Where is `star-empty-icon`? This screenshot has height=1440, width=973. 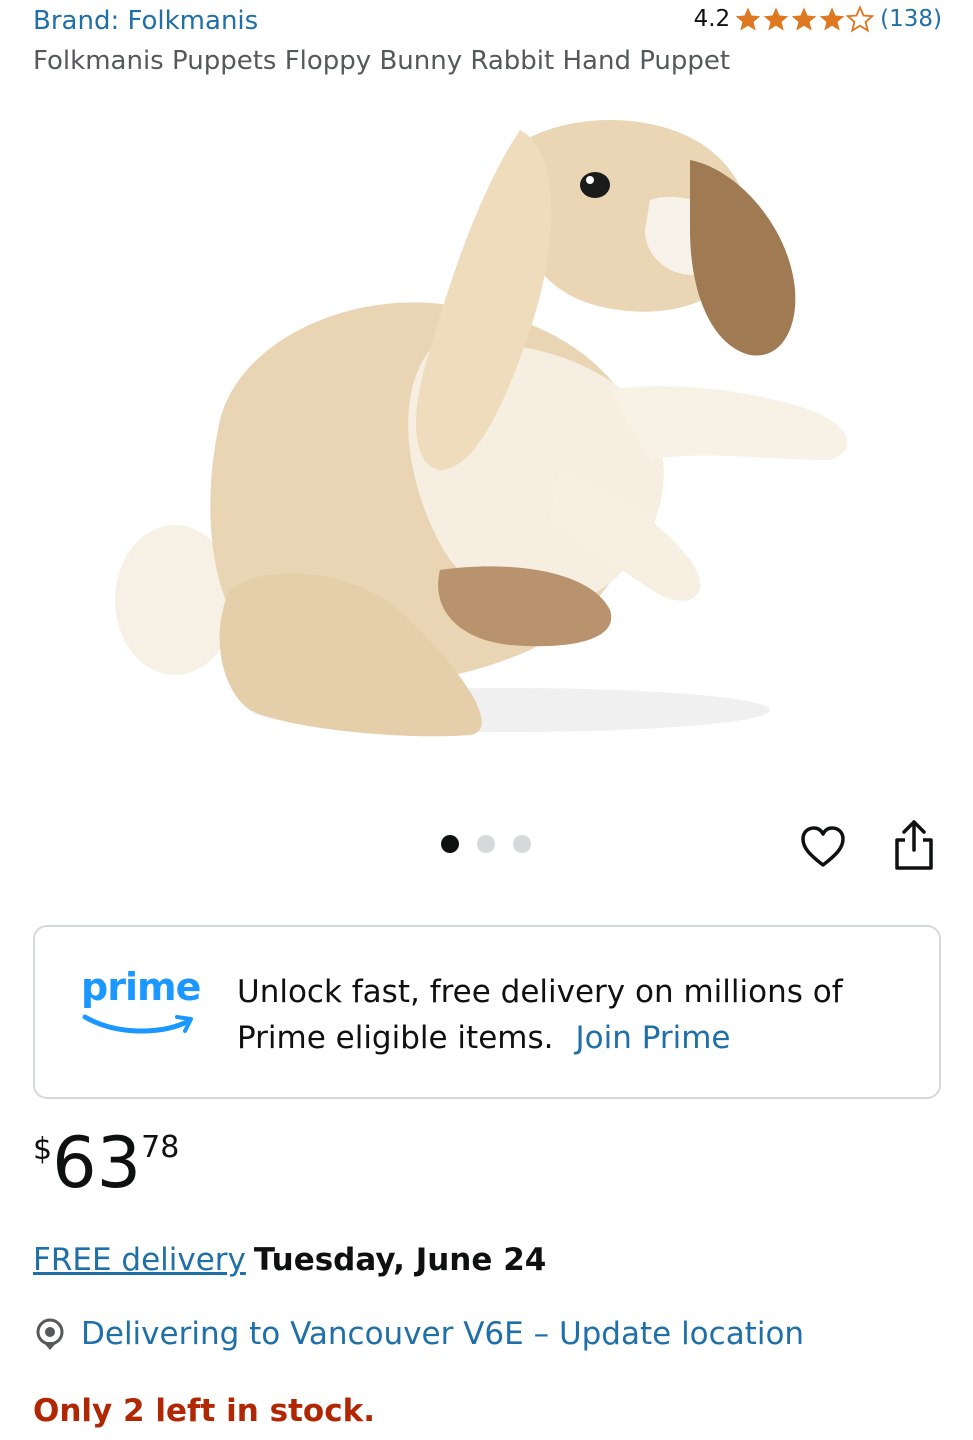
star-empty-icon is located at coordinates (860, 19).